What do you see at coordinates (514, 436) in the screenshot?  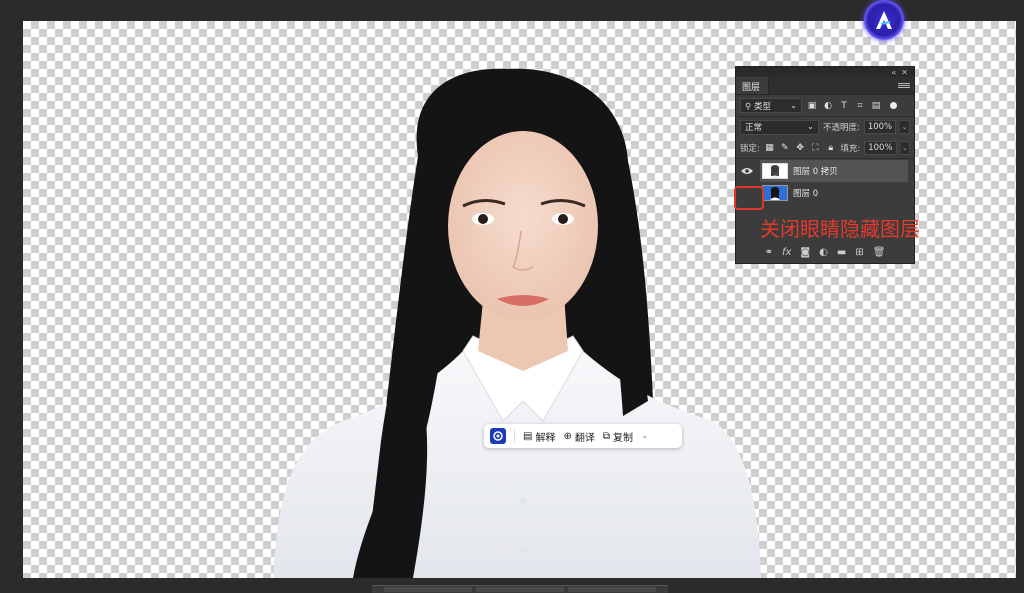 I see `separator` at bounding box center [514, 436].